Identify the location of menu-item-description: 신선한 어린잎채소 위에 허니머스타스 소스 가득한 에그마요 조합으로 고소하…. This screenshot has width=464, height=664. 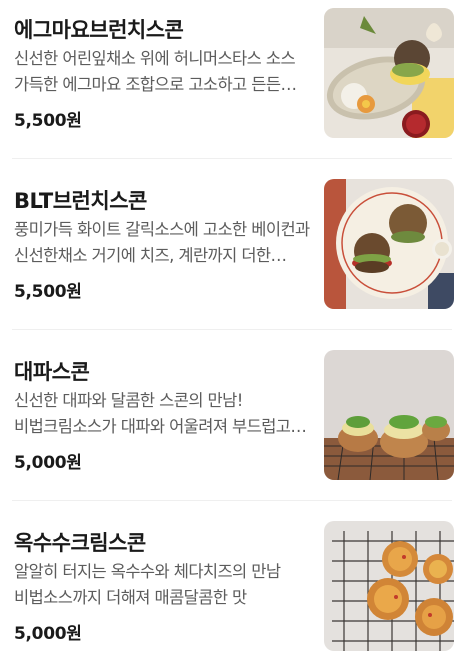
(155, 71).